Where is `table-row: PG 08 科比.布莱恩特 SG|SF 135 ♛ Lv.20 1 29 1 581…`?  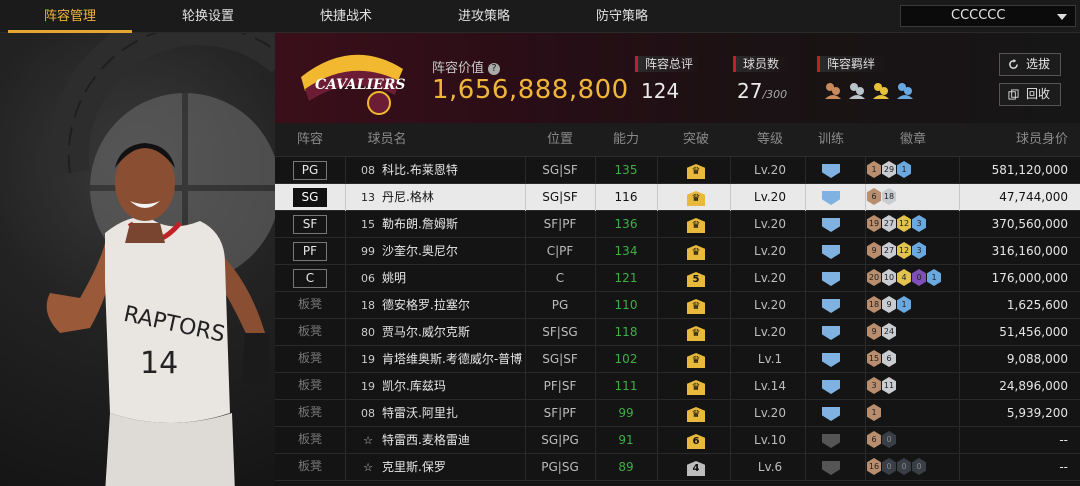
table-row: PG 08 科比.布莱恩特 SG|SF 135 ♛ Lv.20 1 29 1 581… is located at coordinates (677, 170).